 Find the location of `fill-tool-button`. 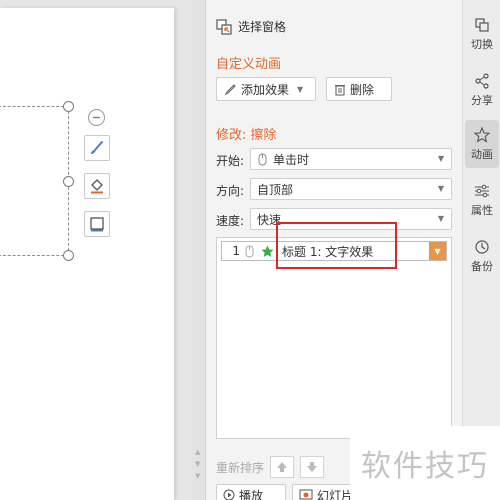

fill-tool-button is located at coordinates (97, 186).